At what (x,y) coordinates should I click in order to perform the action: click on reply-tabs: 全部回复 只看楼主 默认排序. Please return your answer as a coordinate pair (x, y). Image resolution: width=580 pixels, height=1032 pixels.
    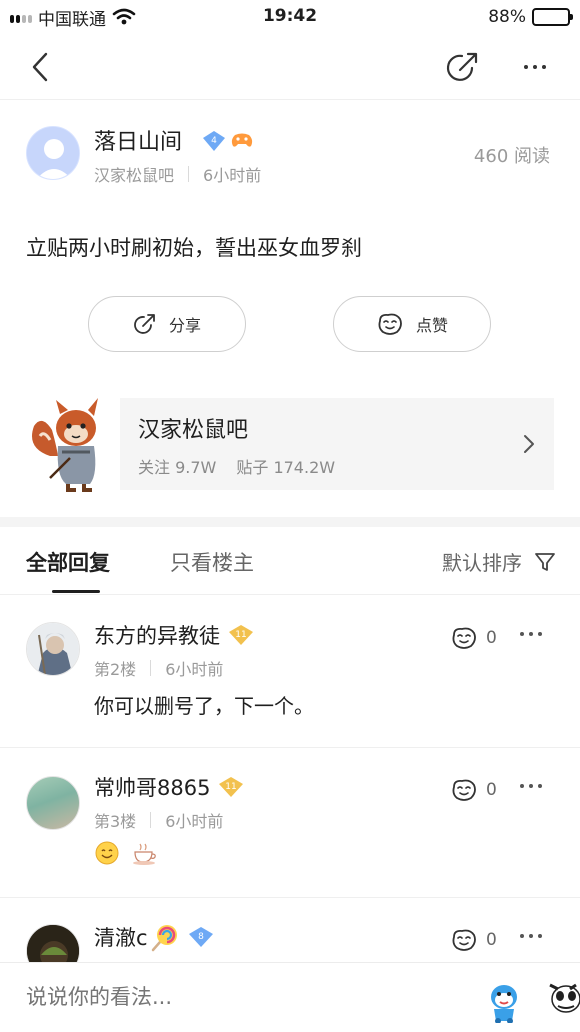
    Looking at the image, I should click on (290, 561).